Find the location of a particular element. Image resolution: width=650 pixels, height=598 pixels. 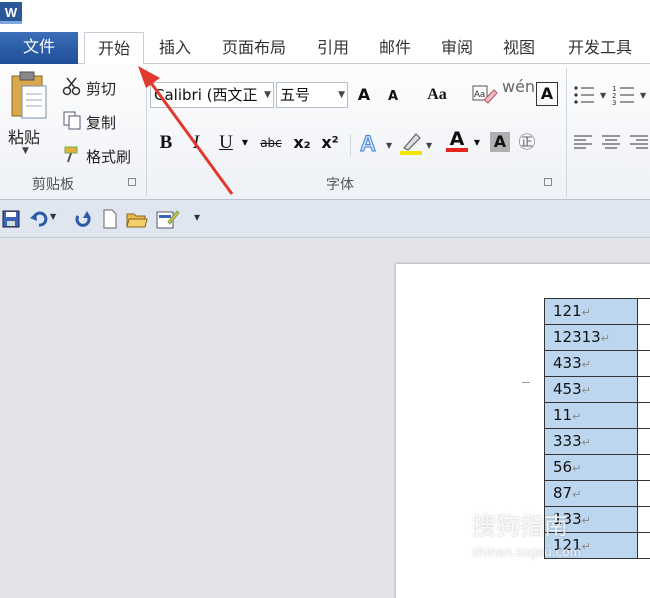

watermark-text: 搜狗指南 is located at coordinates (520, 526).